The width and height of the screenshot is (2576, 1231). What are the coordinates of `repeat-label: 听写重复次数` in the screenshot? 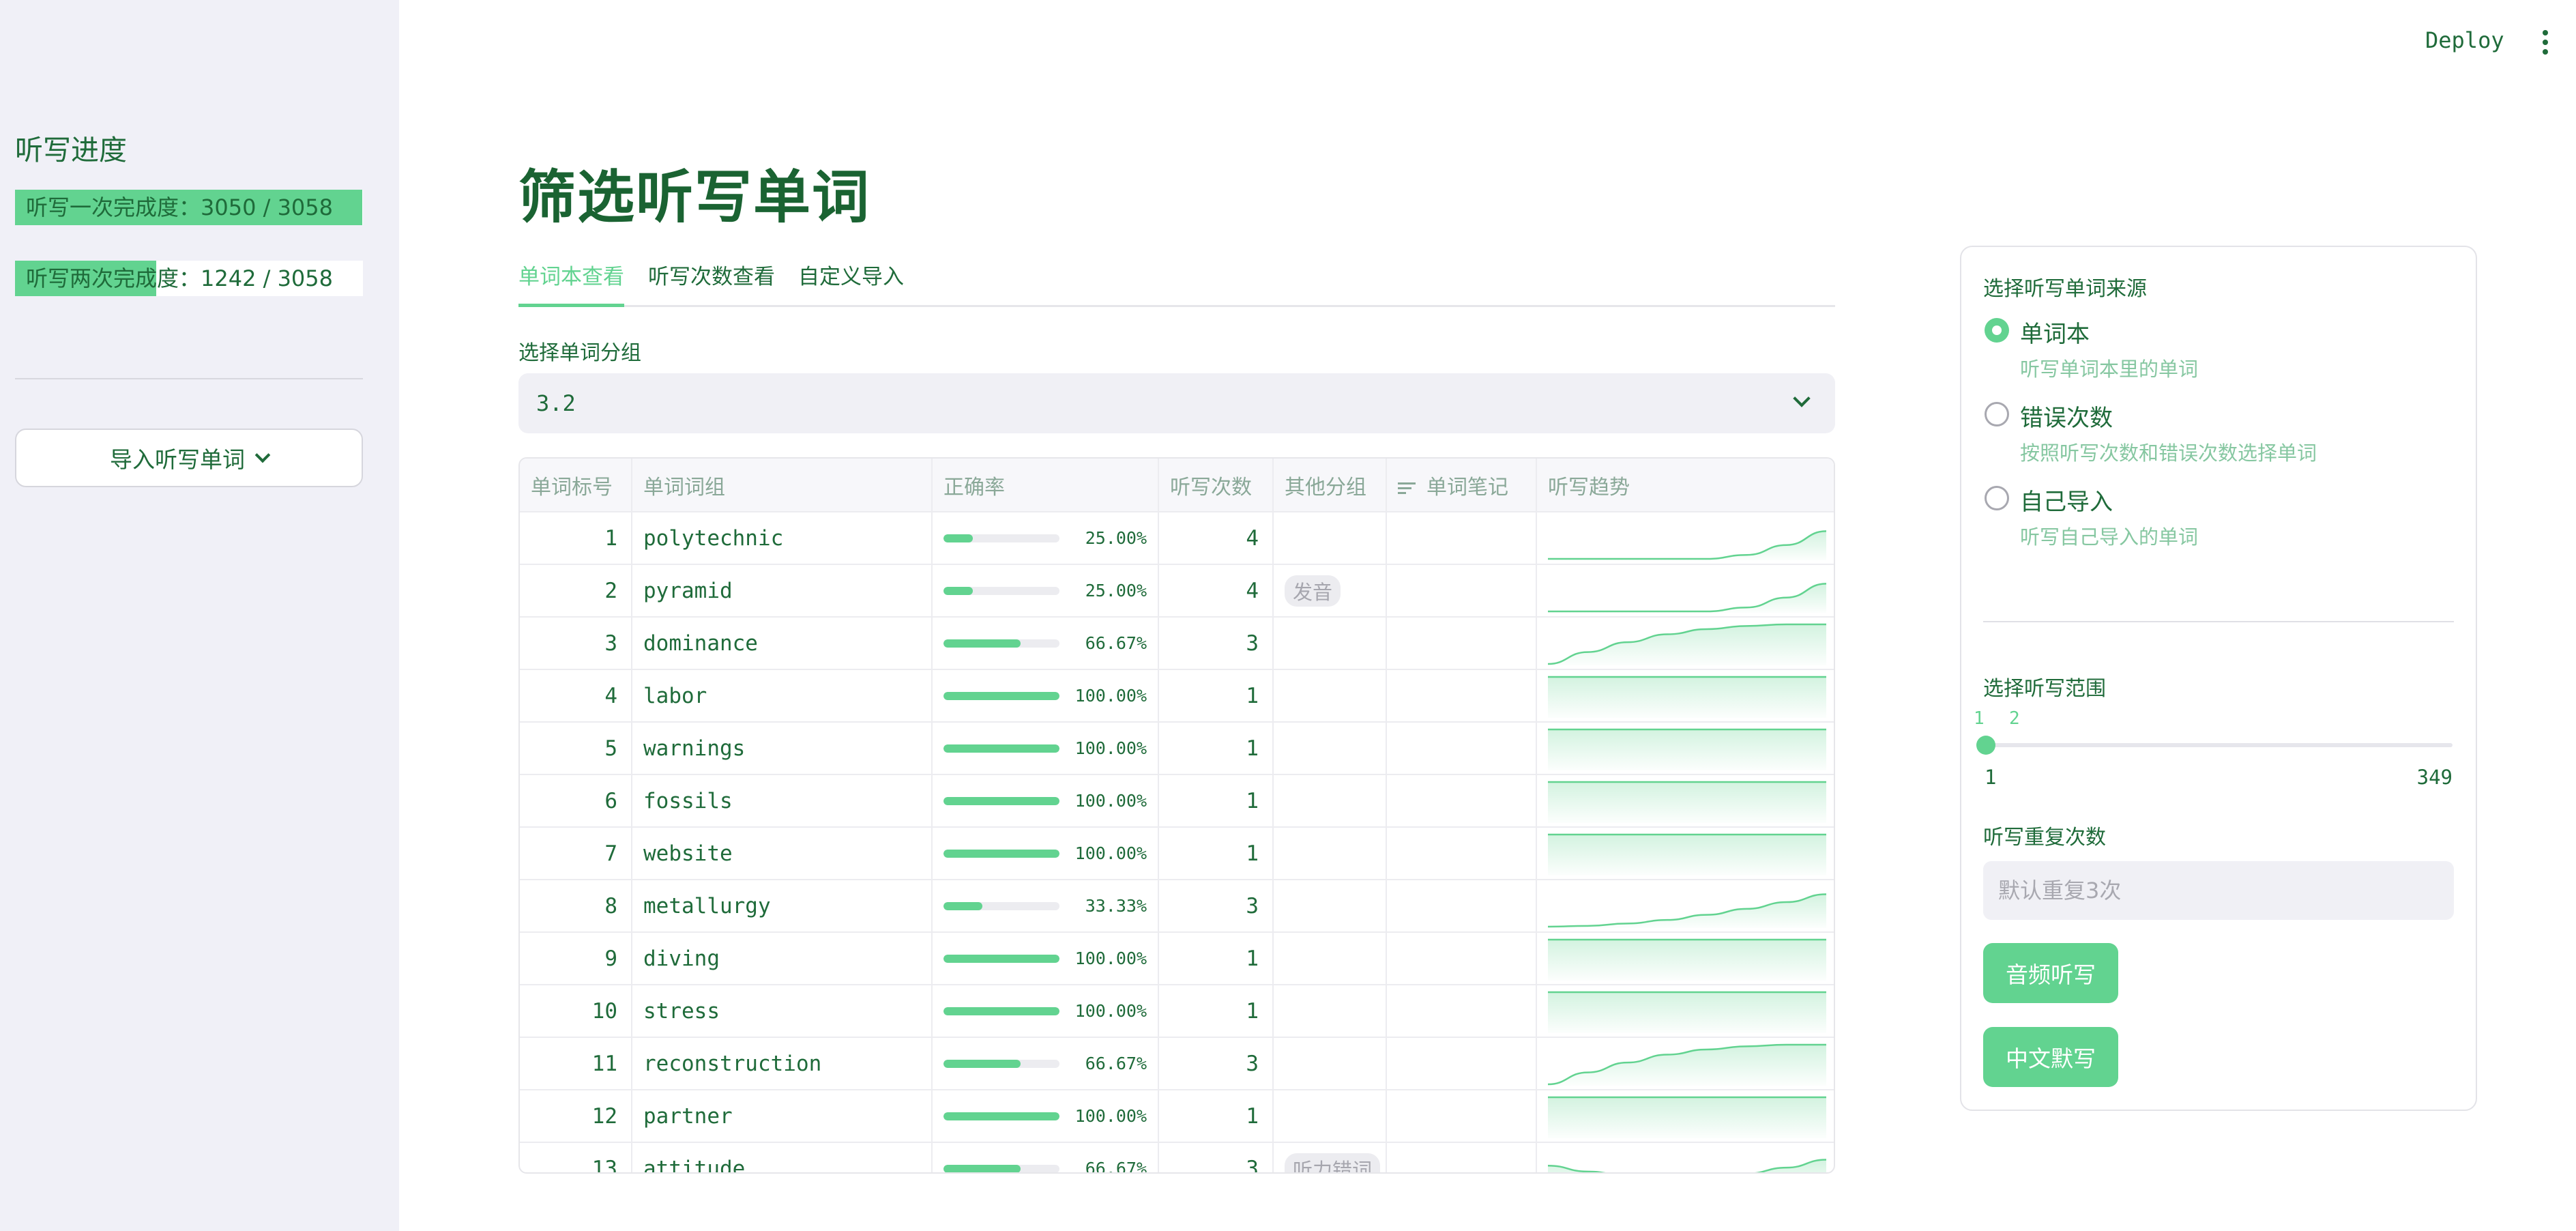 It's located at (2045, 838).